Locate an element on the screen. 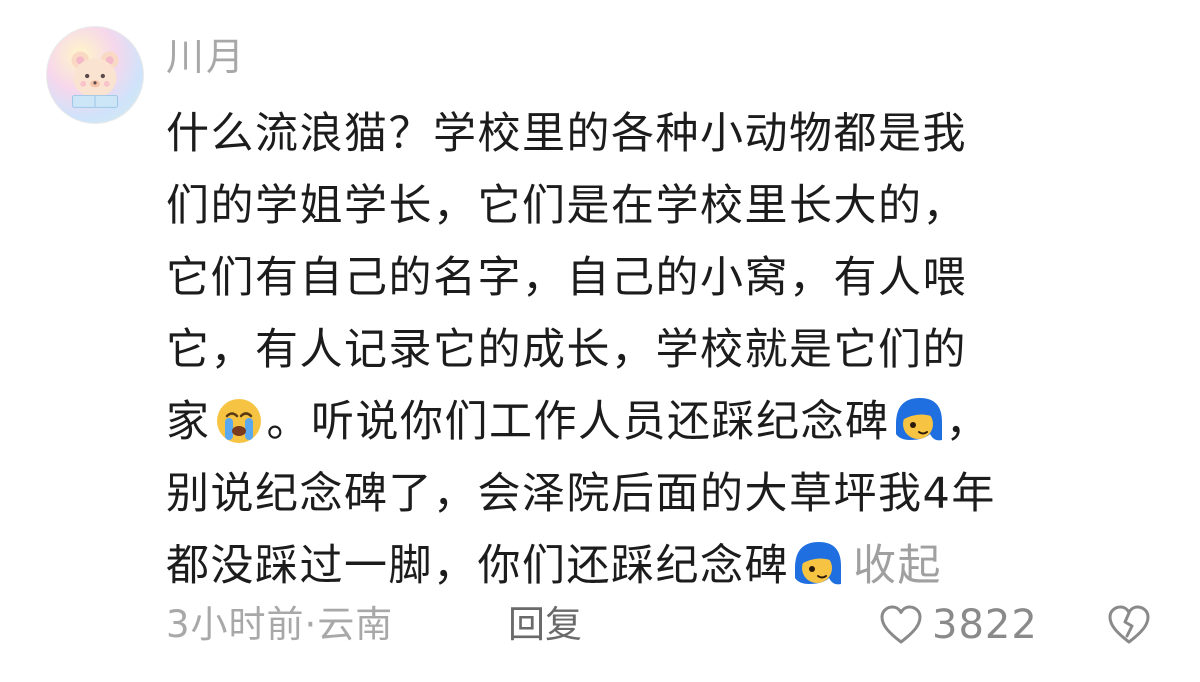 This screenshot has height=682, width=1200. like-count: 3822 is located at coordinates (985, 625).